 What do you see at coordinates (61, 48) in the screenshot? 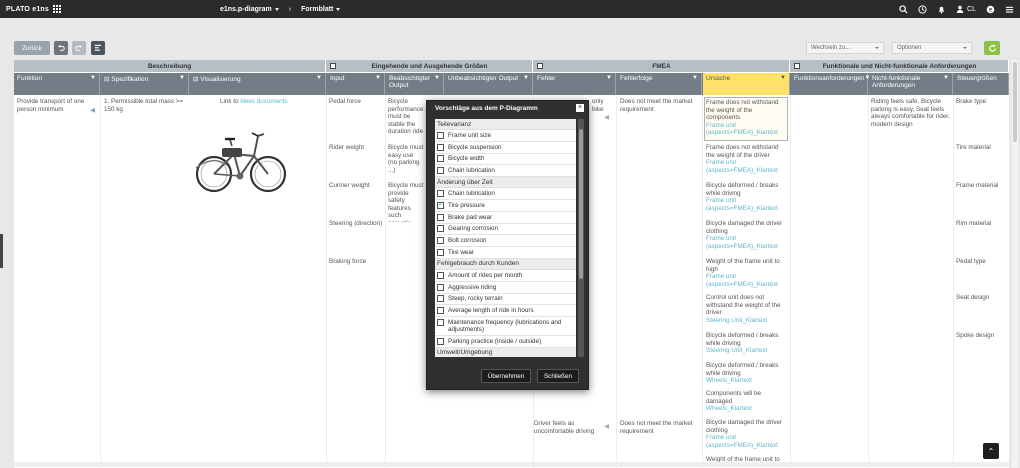
I see `undo-button` at bounding box center [61, 48].